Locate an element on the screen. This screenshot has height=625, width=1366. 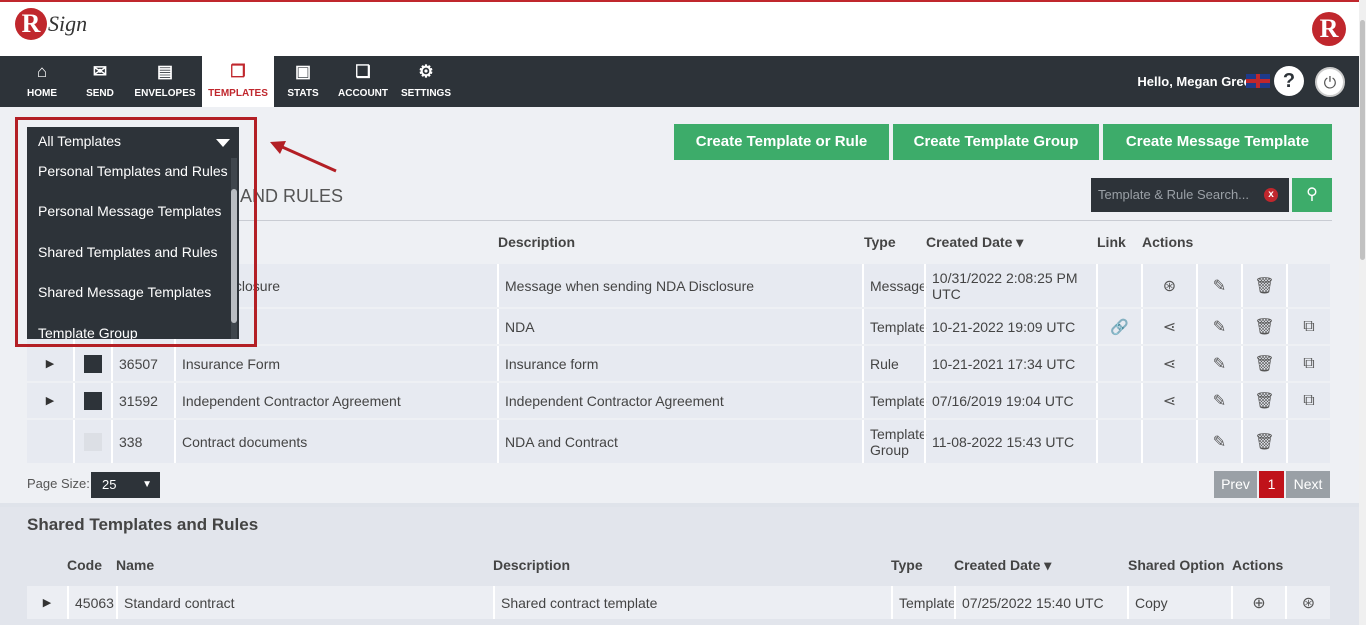
name-cell: Independent Contractor Agreement is located at coordinates (335, 400).